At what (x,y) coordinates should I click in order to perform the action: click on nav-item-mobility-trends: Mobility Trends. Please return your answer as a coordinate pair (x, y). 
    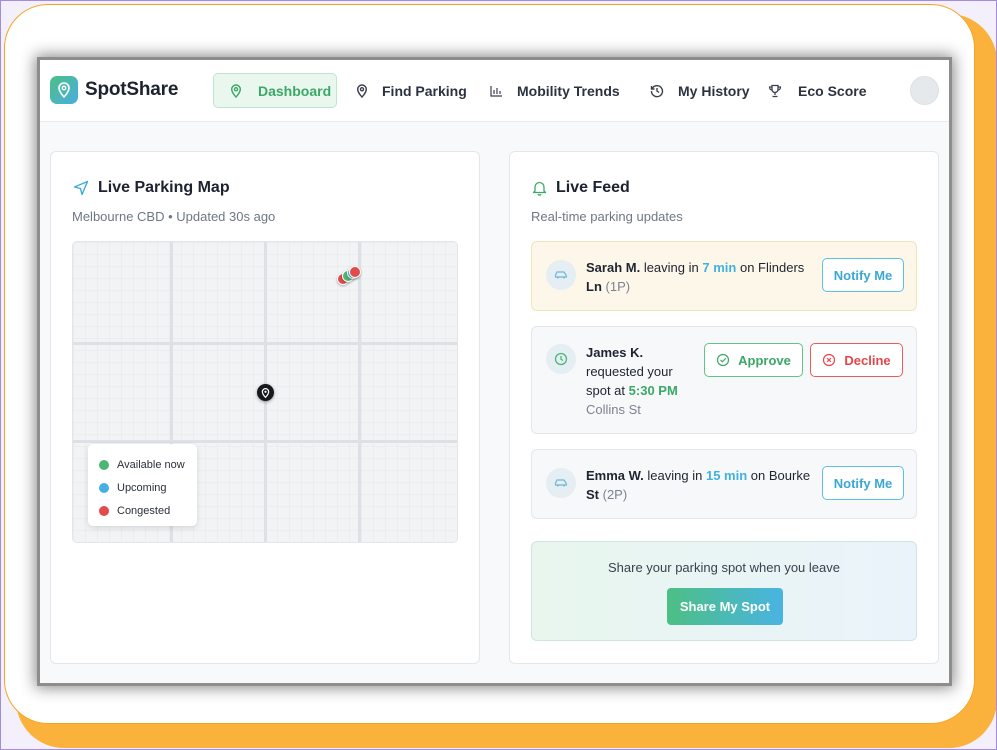
    Looking at the image, I should click on (555, 90).